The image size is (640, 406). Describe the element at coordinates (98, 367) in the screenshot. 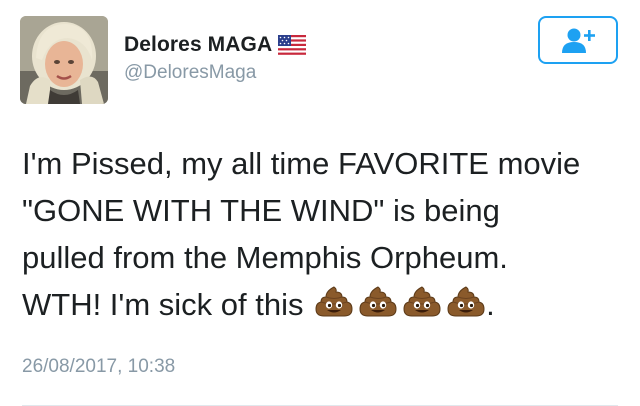

I see `tweet-timestamp: 26/08/2017, 10:38` at that location.